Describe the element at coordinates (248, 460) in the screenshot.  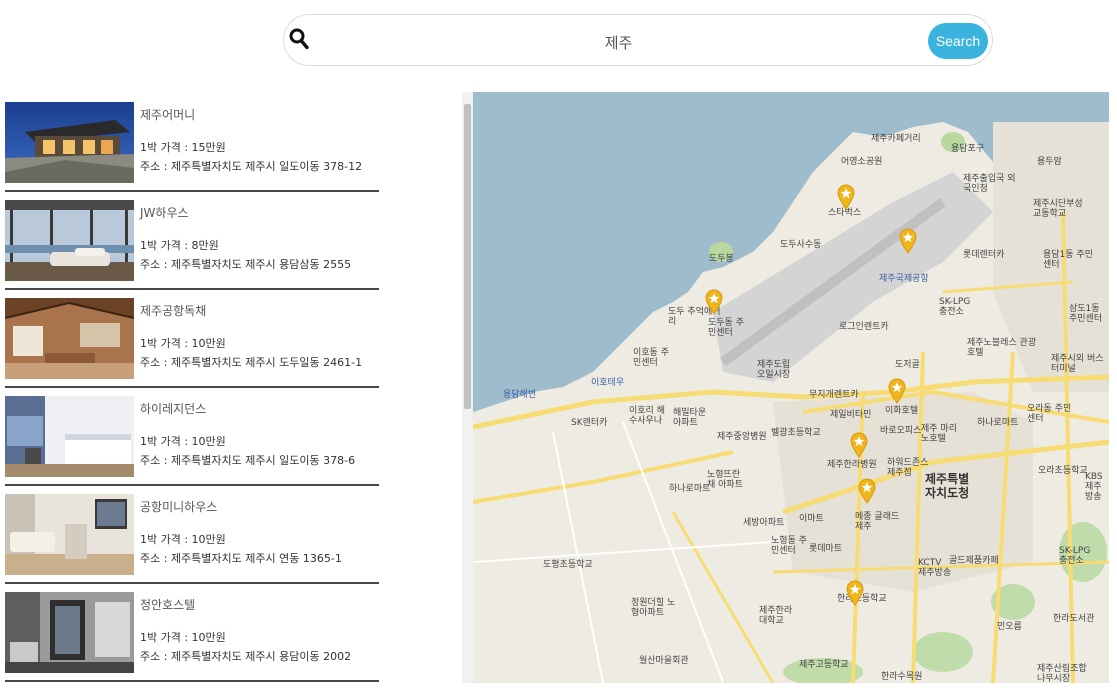
I see `listing-address: 주소 : 제주특별자치도 제주시 일도이동 378-6` at that location.